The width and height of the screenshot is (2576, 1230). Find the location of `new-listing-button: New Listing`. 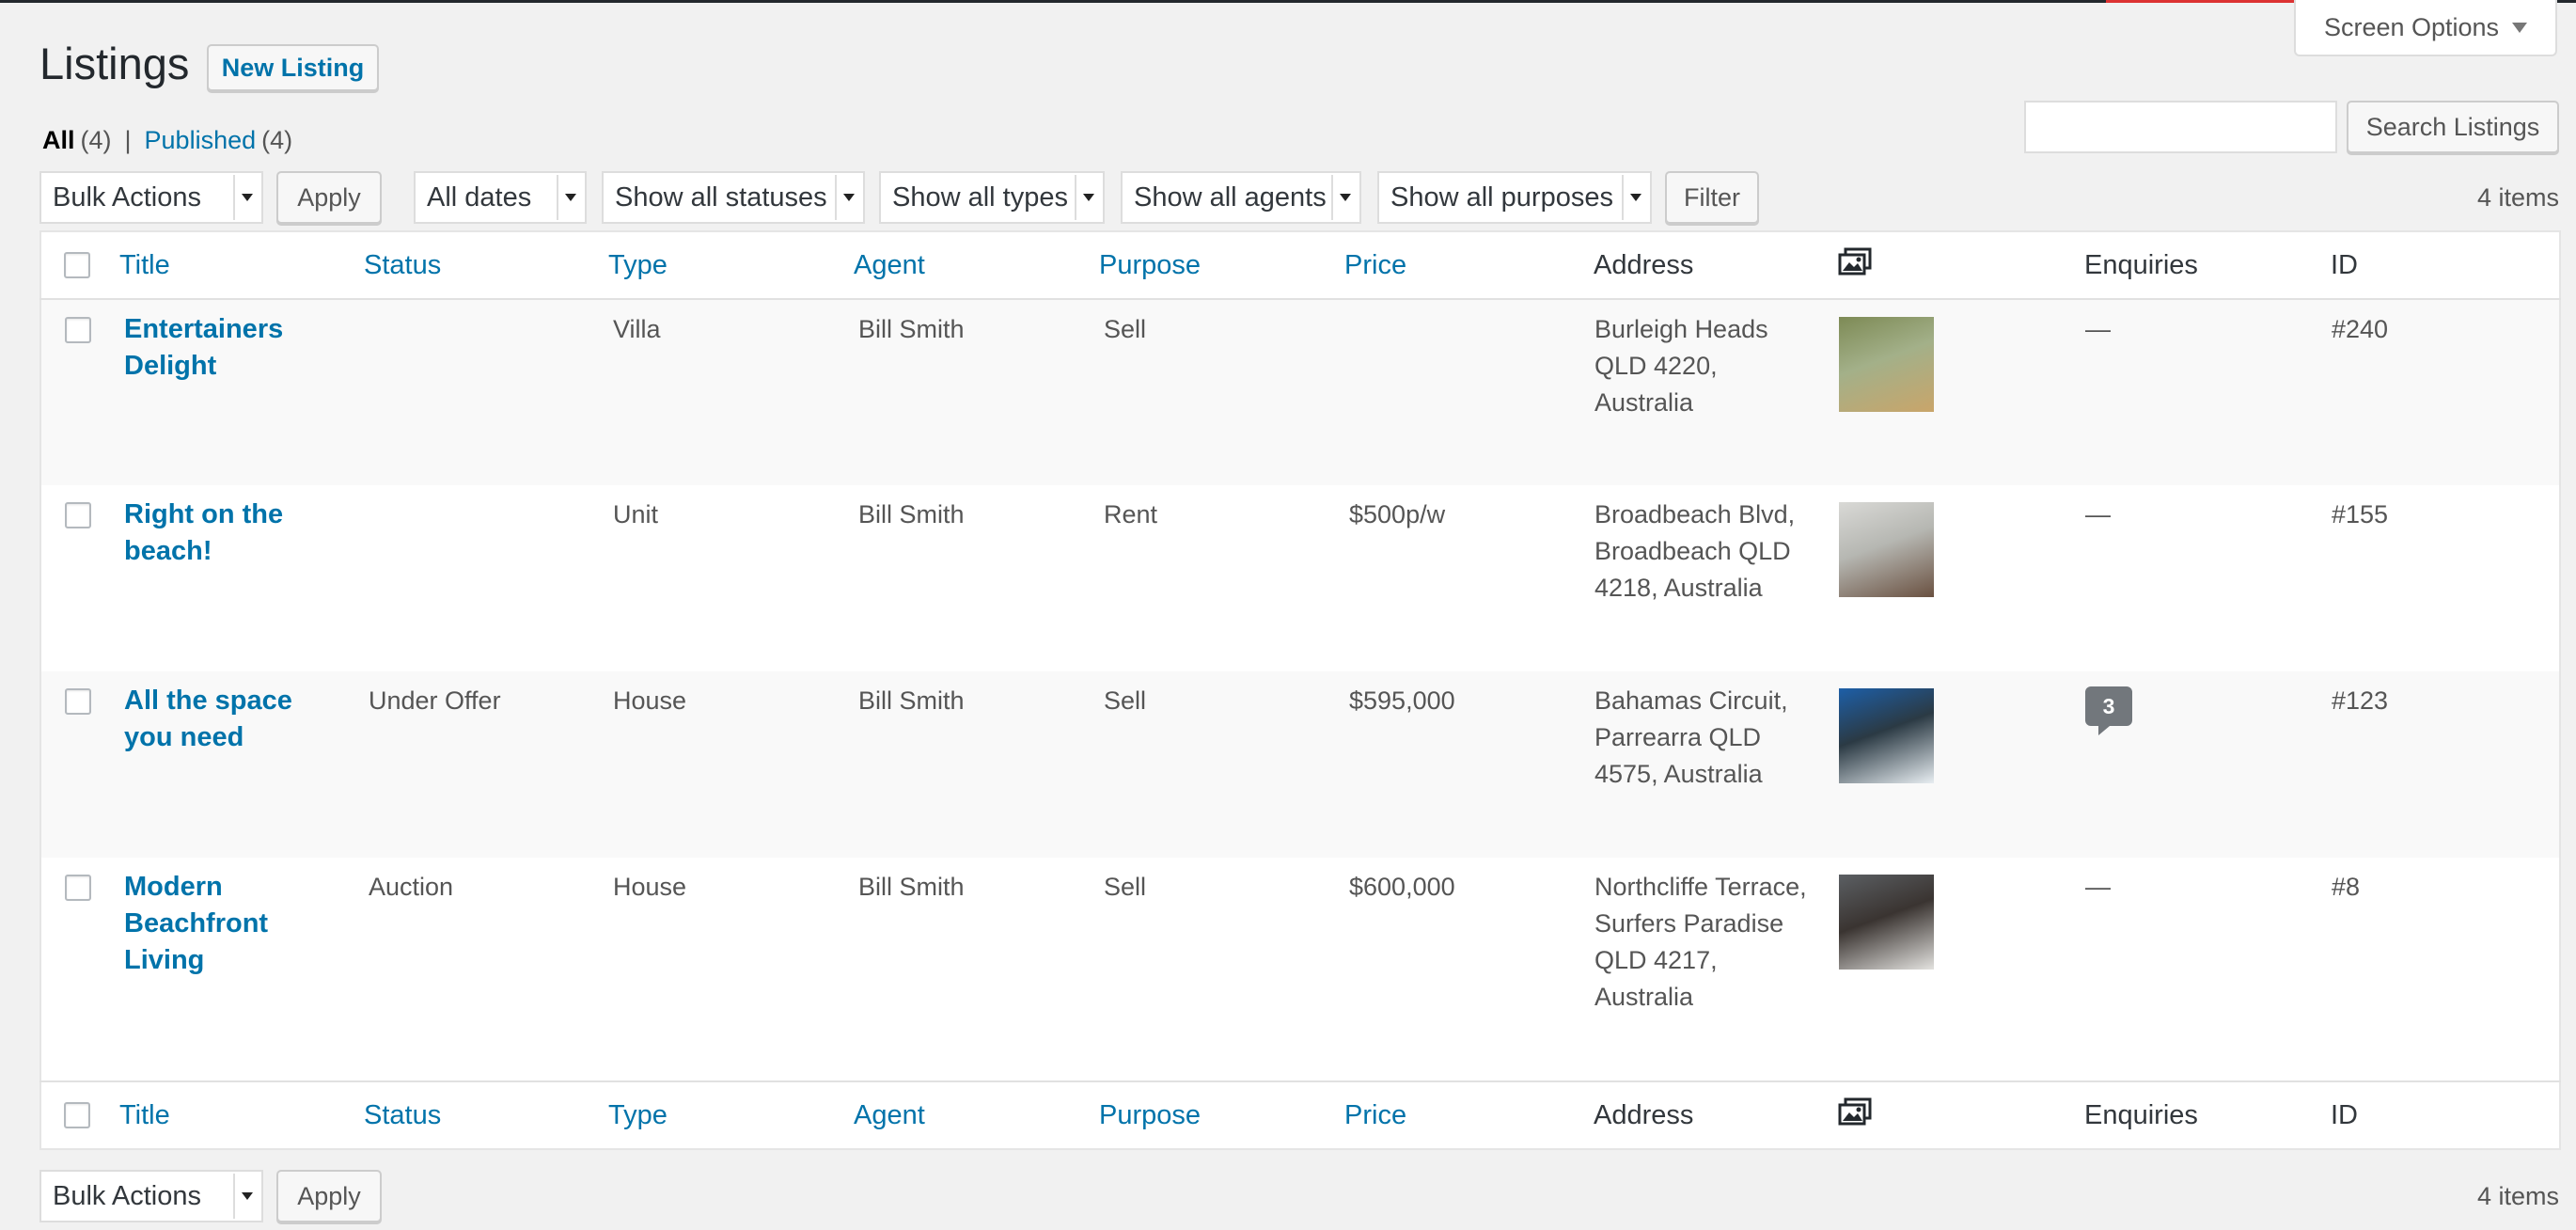

new-listing-button: New Listing is located at coordinates (293, 67).